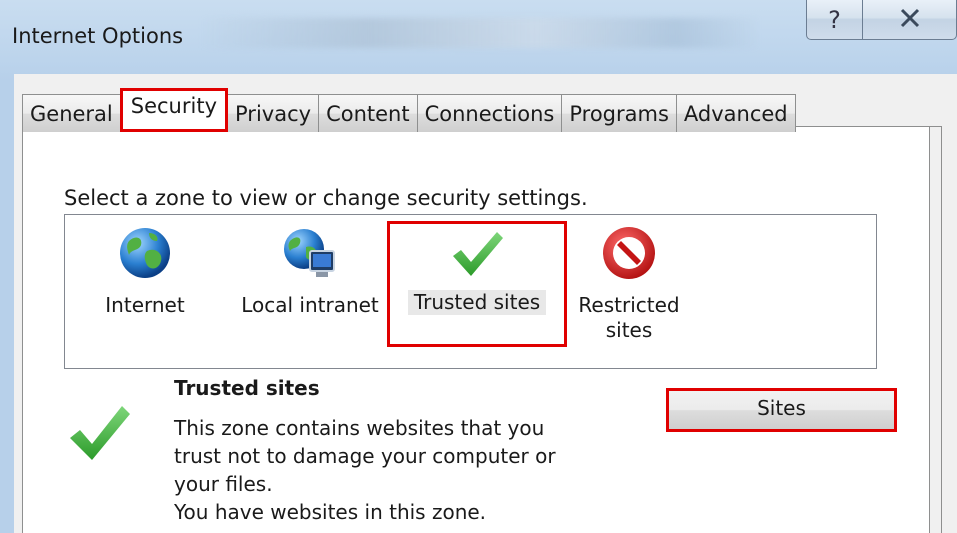 The height and width of the screenshot is (533, 957). I want to click on panel-edge, so click(935, 330).